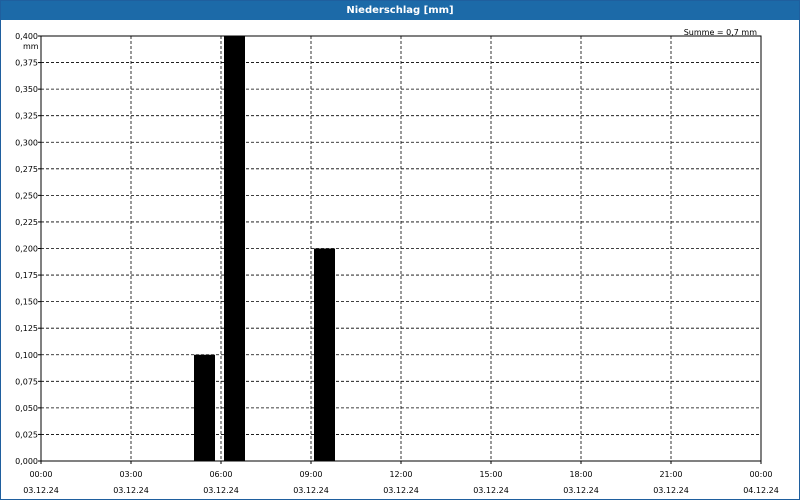 This screenshot has width=800, height=500. What do you see at coordinates (400, 474) in the screenshot?
I see `x-tick-time-label: 12:00` at bounding box center [400, 474].